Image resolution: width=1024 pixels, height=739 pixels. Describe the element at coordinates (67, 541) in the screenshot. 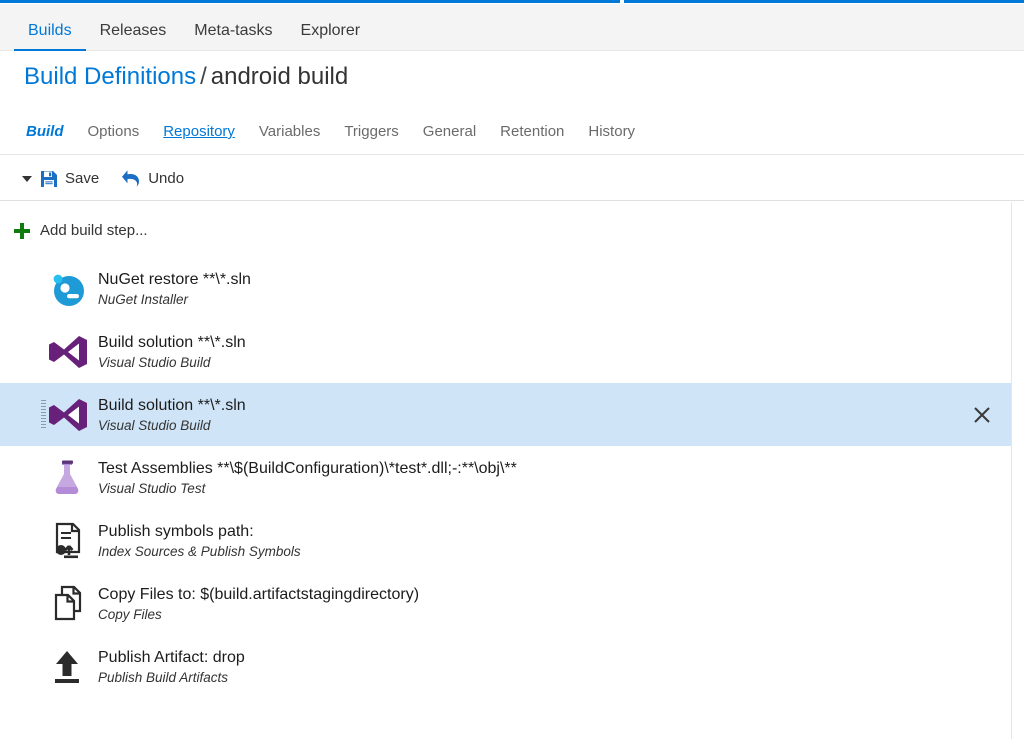

I see `publish-symbols-icon` at that location.